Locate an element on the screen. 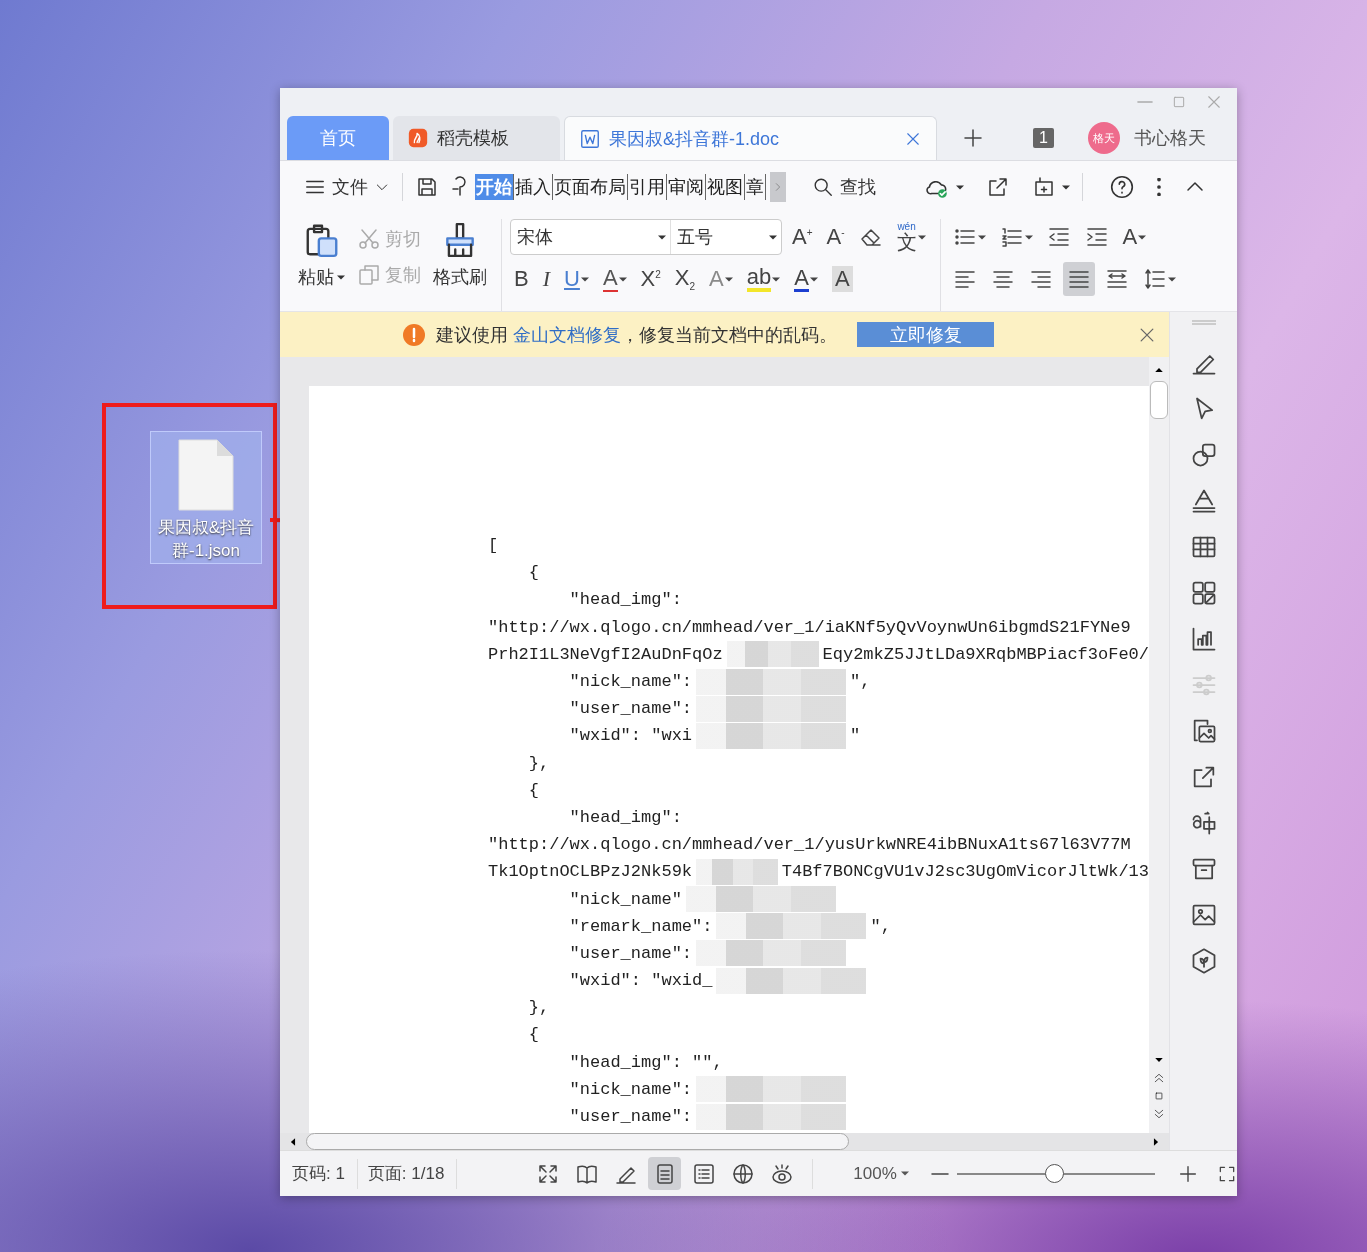  superscript-button: X$^{2}$ is located at coordinates (650, 279).